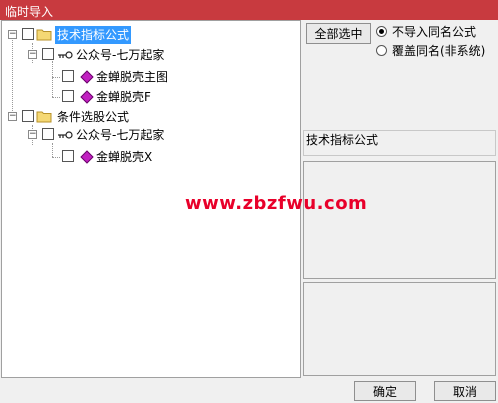 This screenshot has width=498, height=403. Describe the element at coordinates (249, 10) in the screenshot. I see `title-bar: 临时导入` at that location.